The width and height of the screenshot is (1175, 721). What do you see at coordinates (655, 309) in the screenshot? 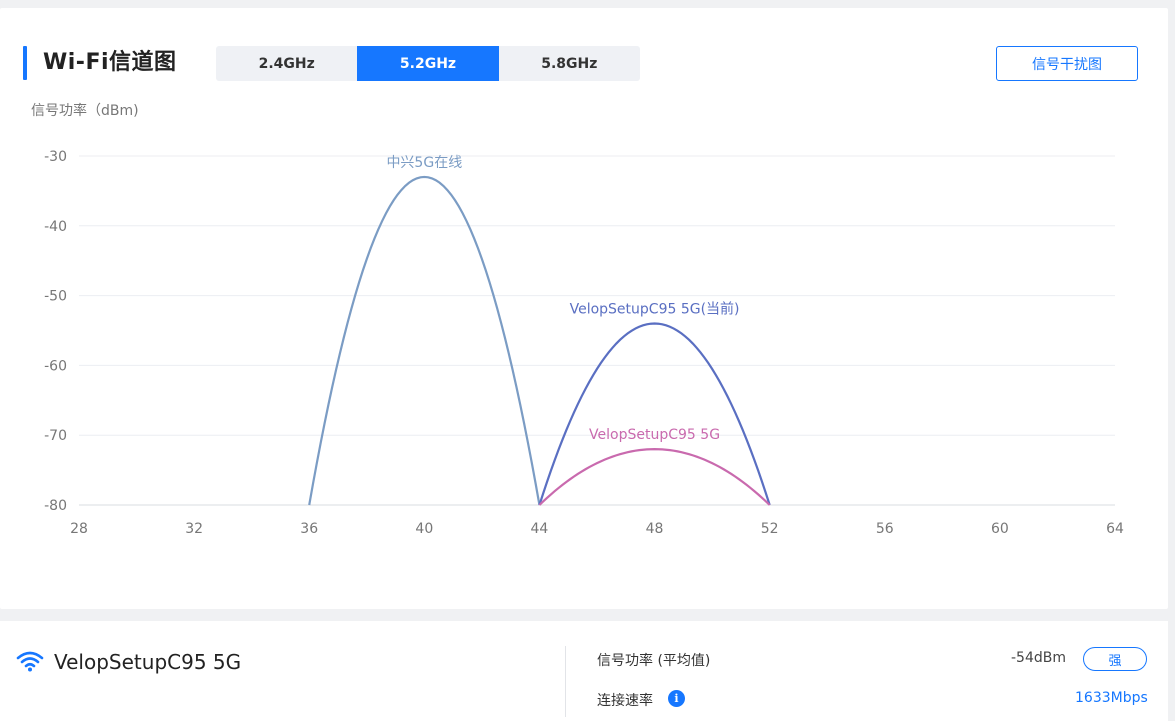
I see `series-label: VelopSetupC95 5G(当前)` at bounding box center [655, 309].